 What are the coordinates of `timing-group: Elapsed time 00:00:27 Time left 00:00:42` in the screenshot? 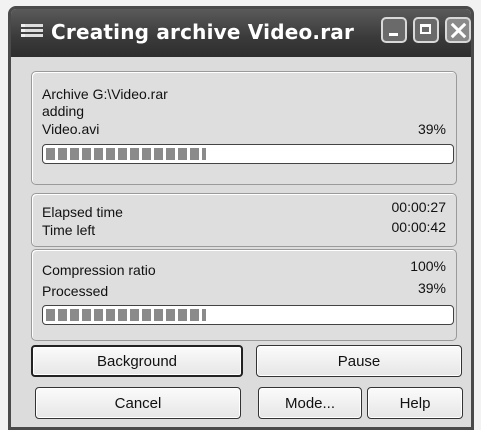 It's located at (244, 220).